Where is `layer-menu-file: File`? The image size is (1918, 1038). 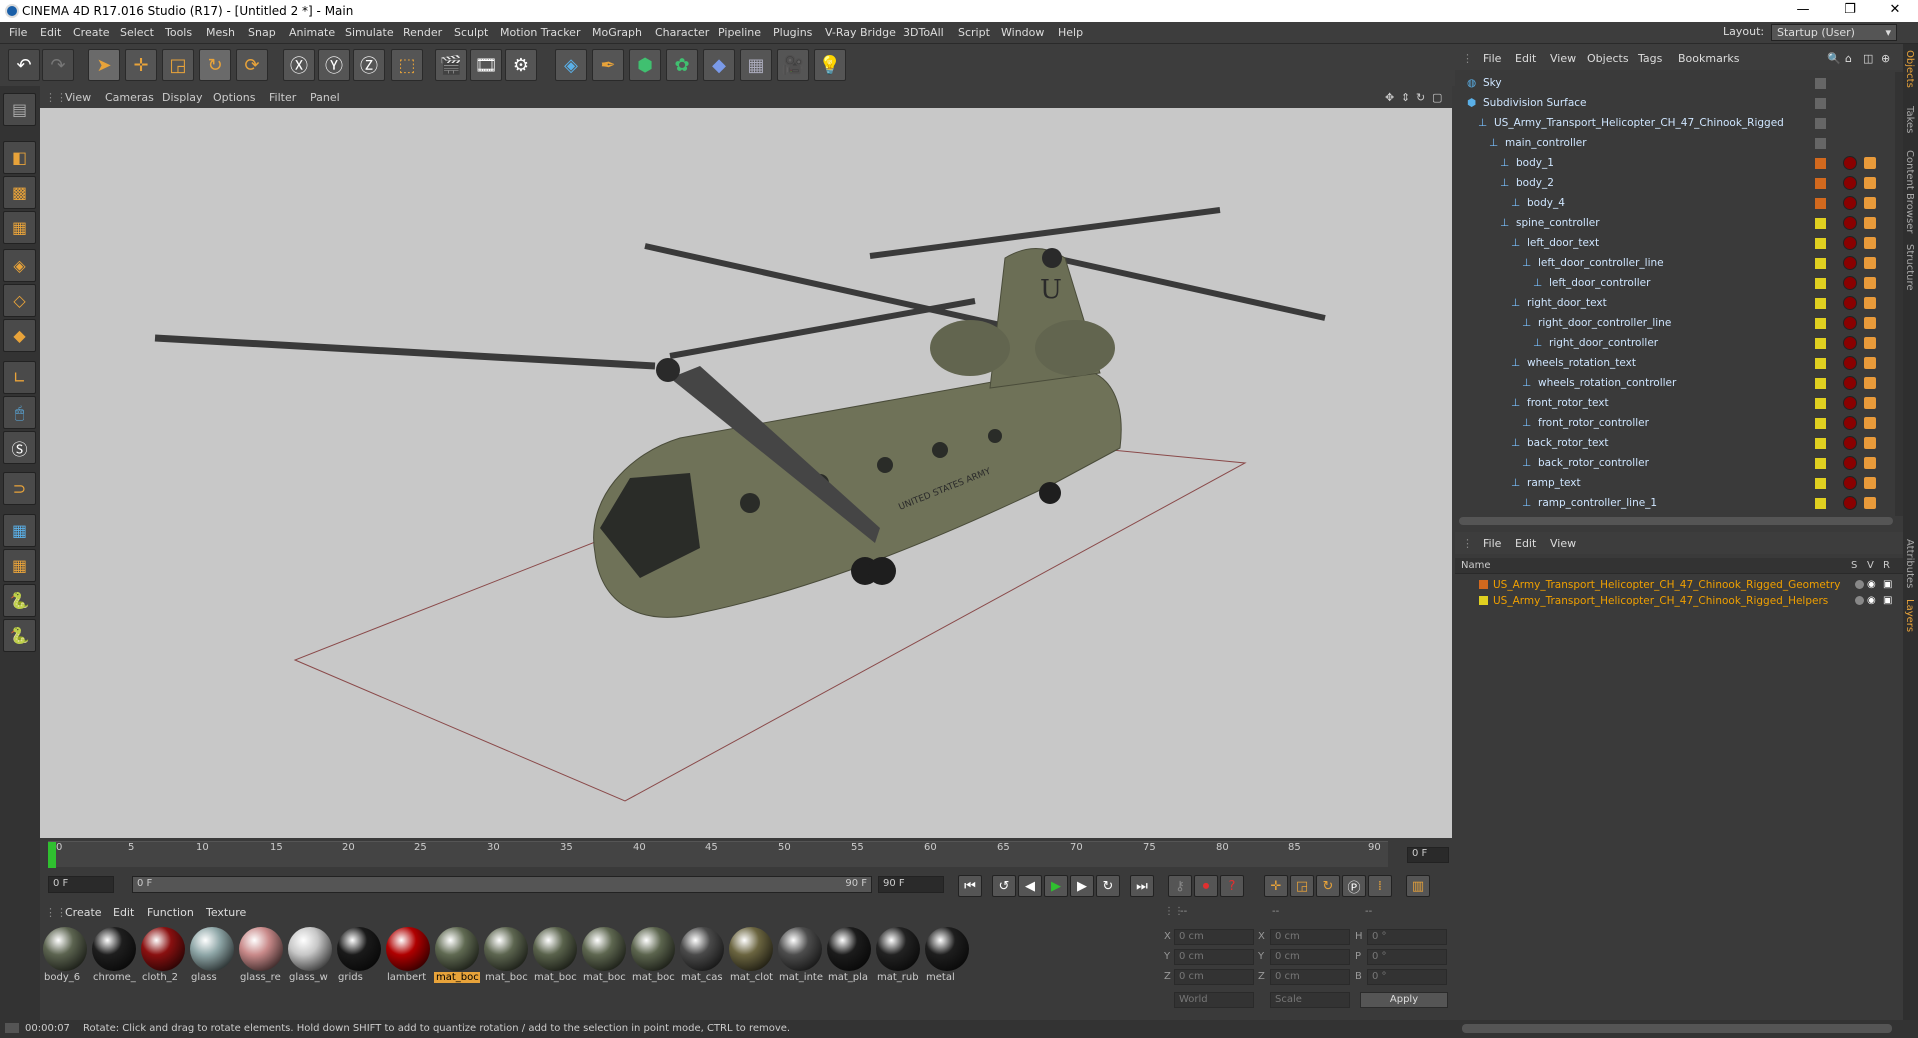 layer-menu-file: File is located at coordinates (1492, 543).